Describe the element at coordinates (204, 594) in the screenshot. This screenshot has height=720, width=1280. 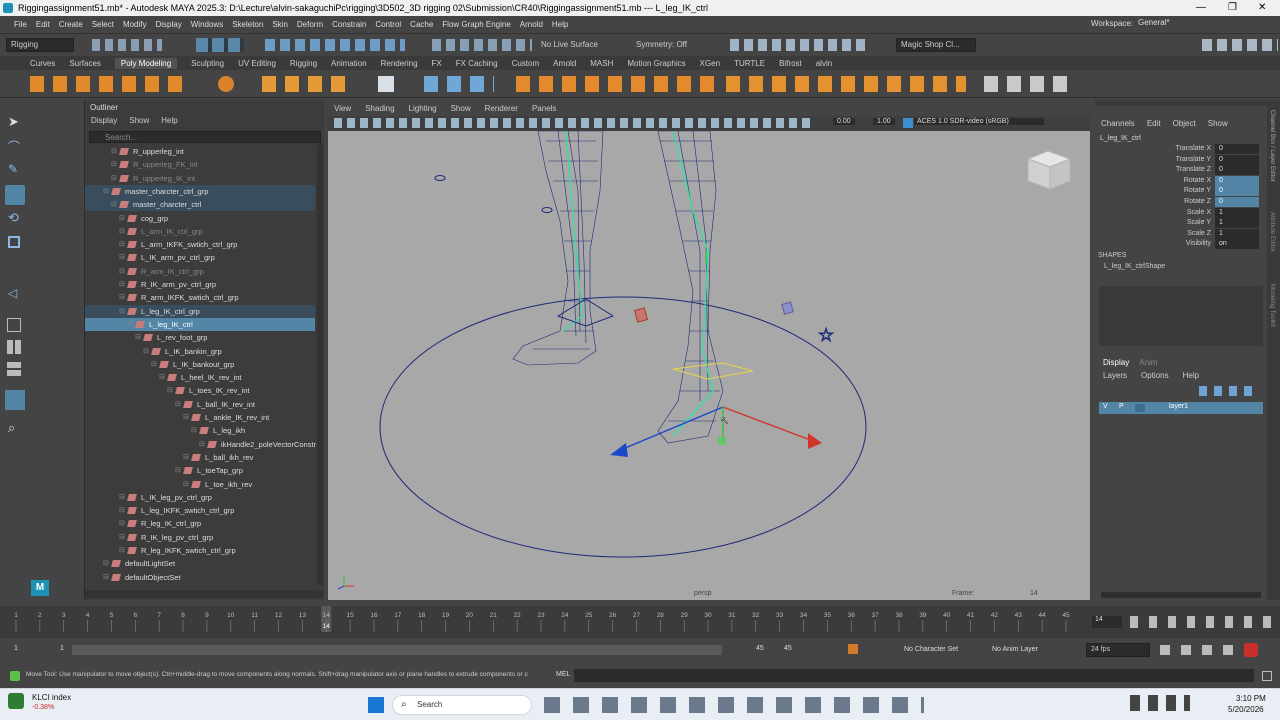
I see `outliner-hscrollbar` at that location.